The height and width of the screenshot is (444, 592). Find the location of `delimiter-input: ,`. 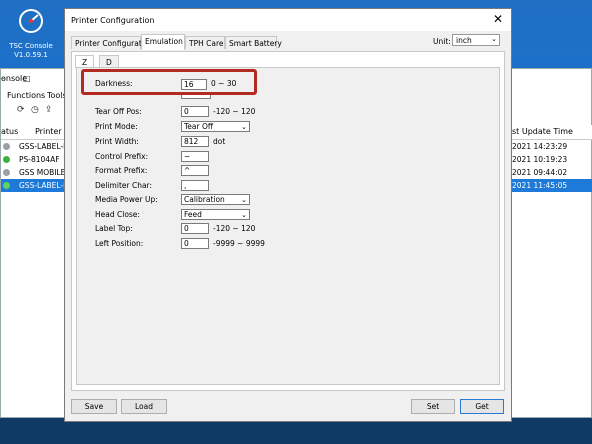

delimiter-input: , is located at coordinates (195, 185).